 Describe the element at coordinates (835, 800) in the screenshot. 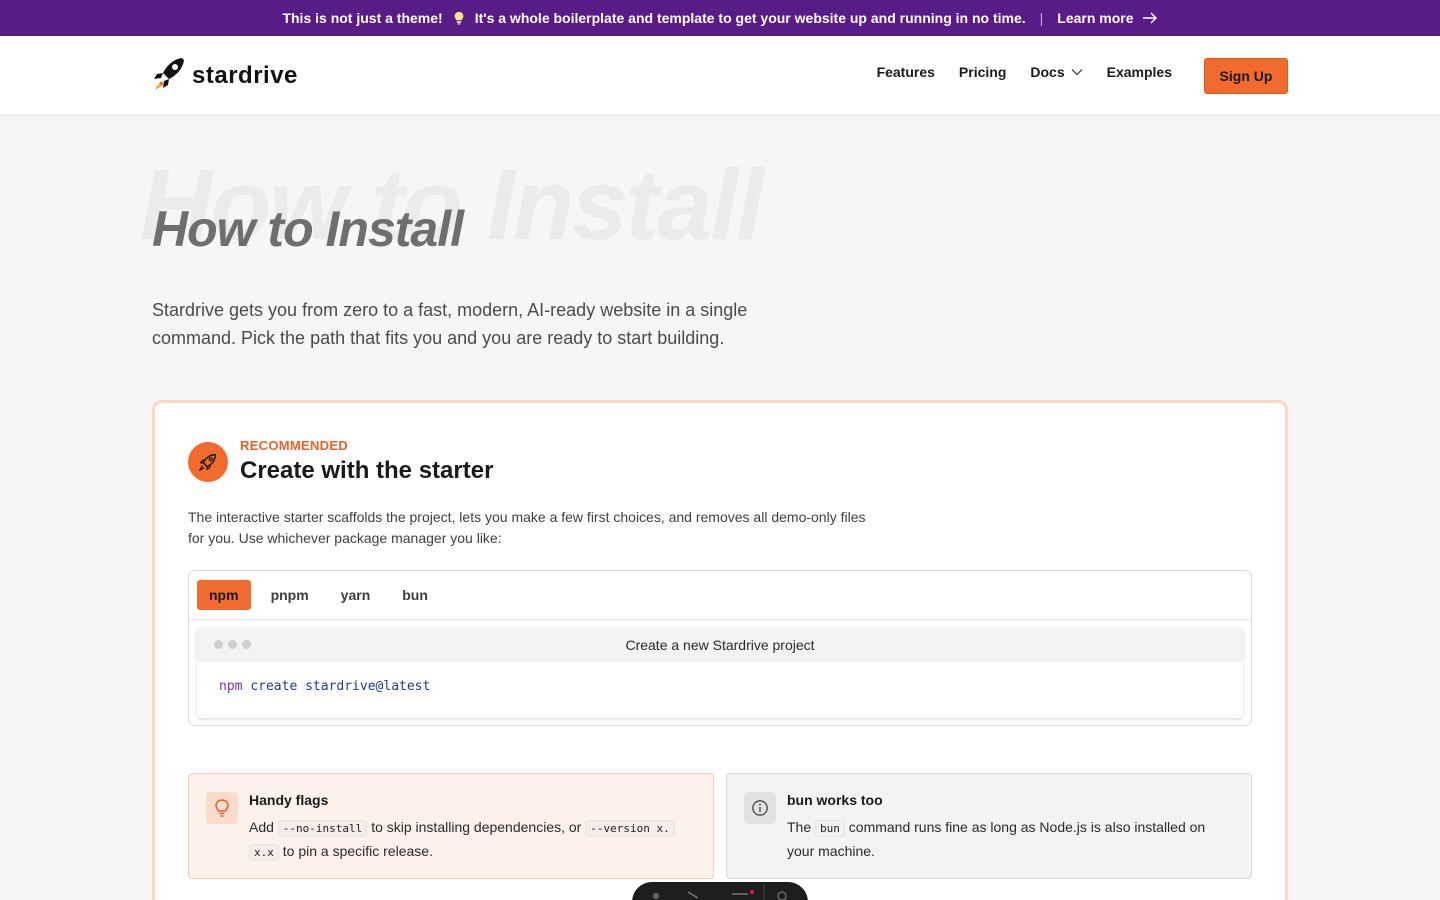

I see `note-title: bun works too` at that location.